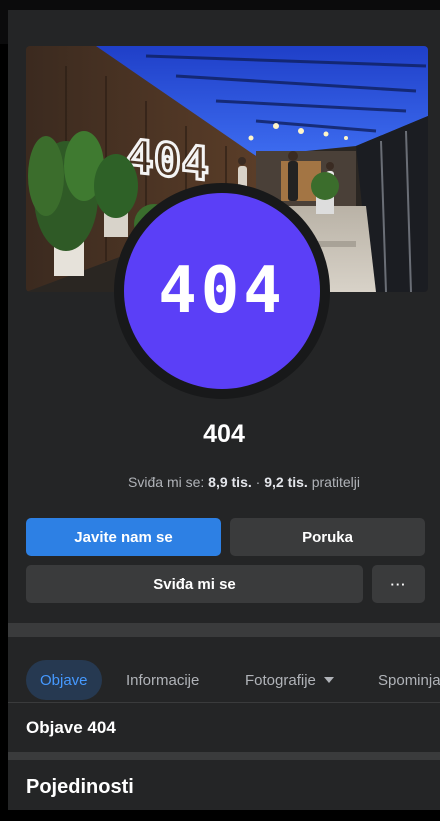  I want to click on tab-posts-label: Objave, so click(64, 680).